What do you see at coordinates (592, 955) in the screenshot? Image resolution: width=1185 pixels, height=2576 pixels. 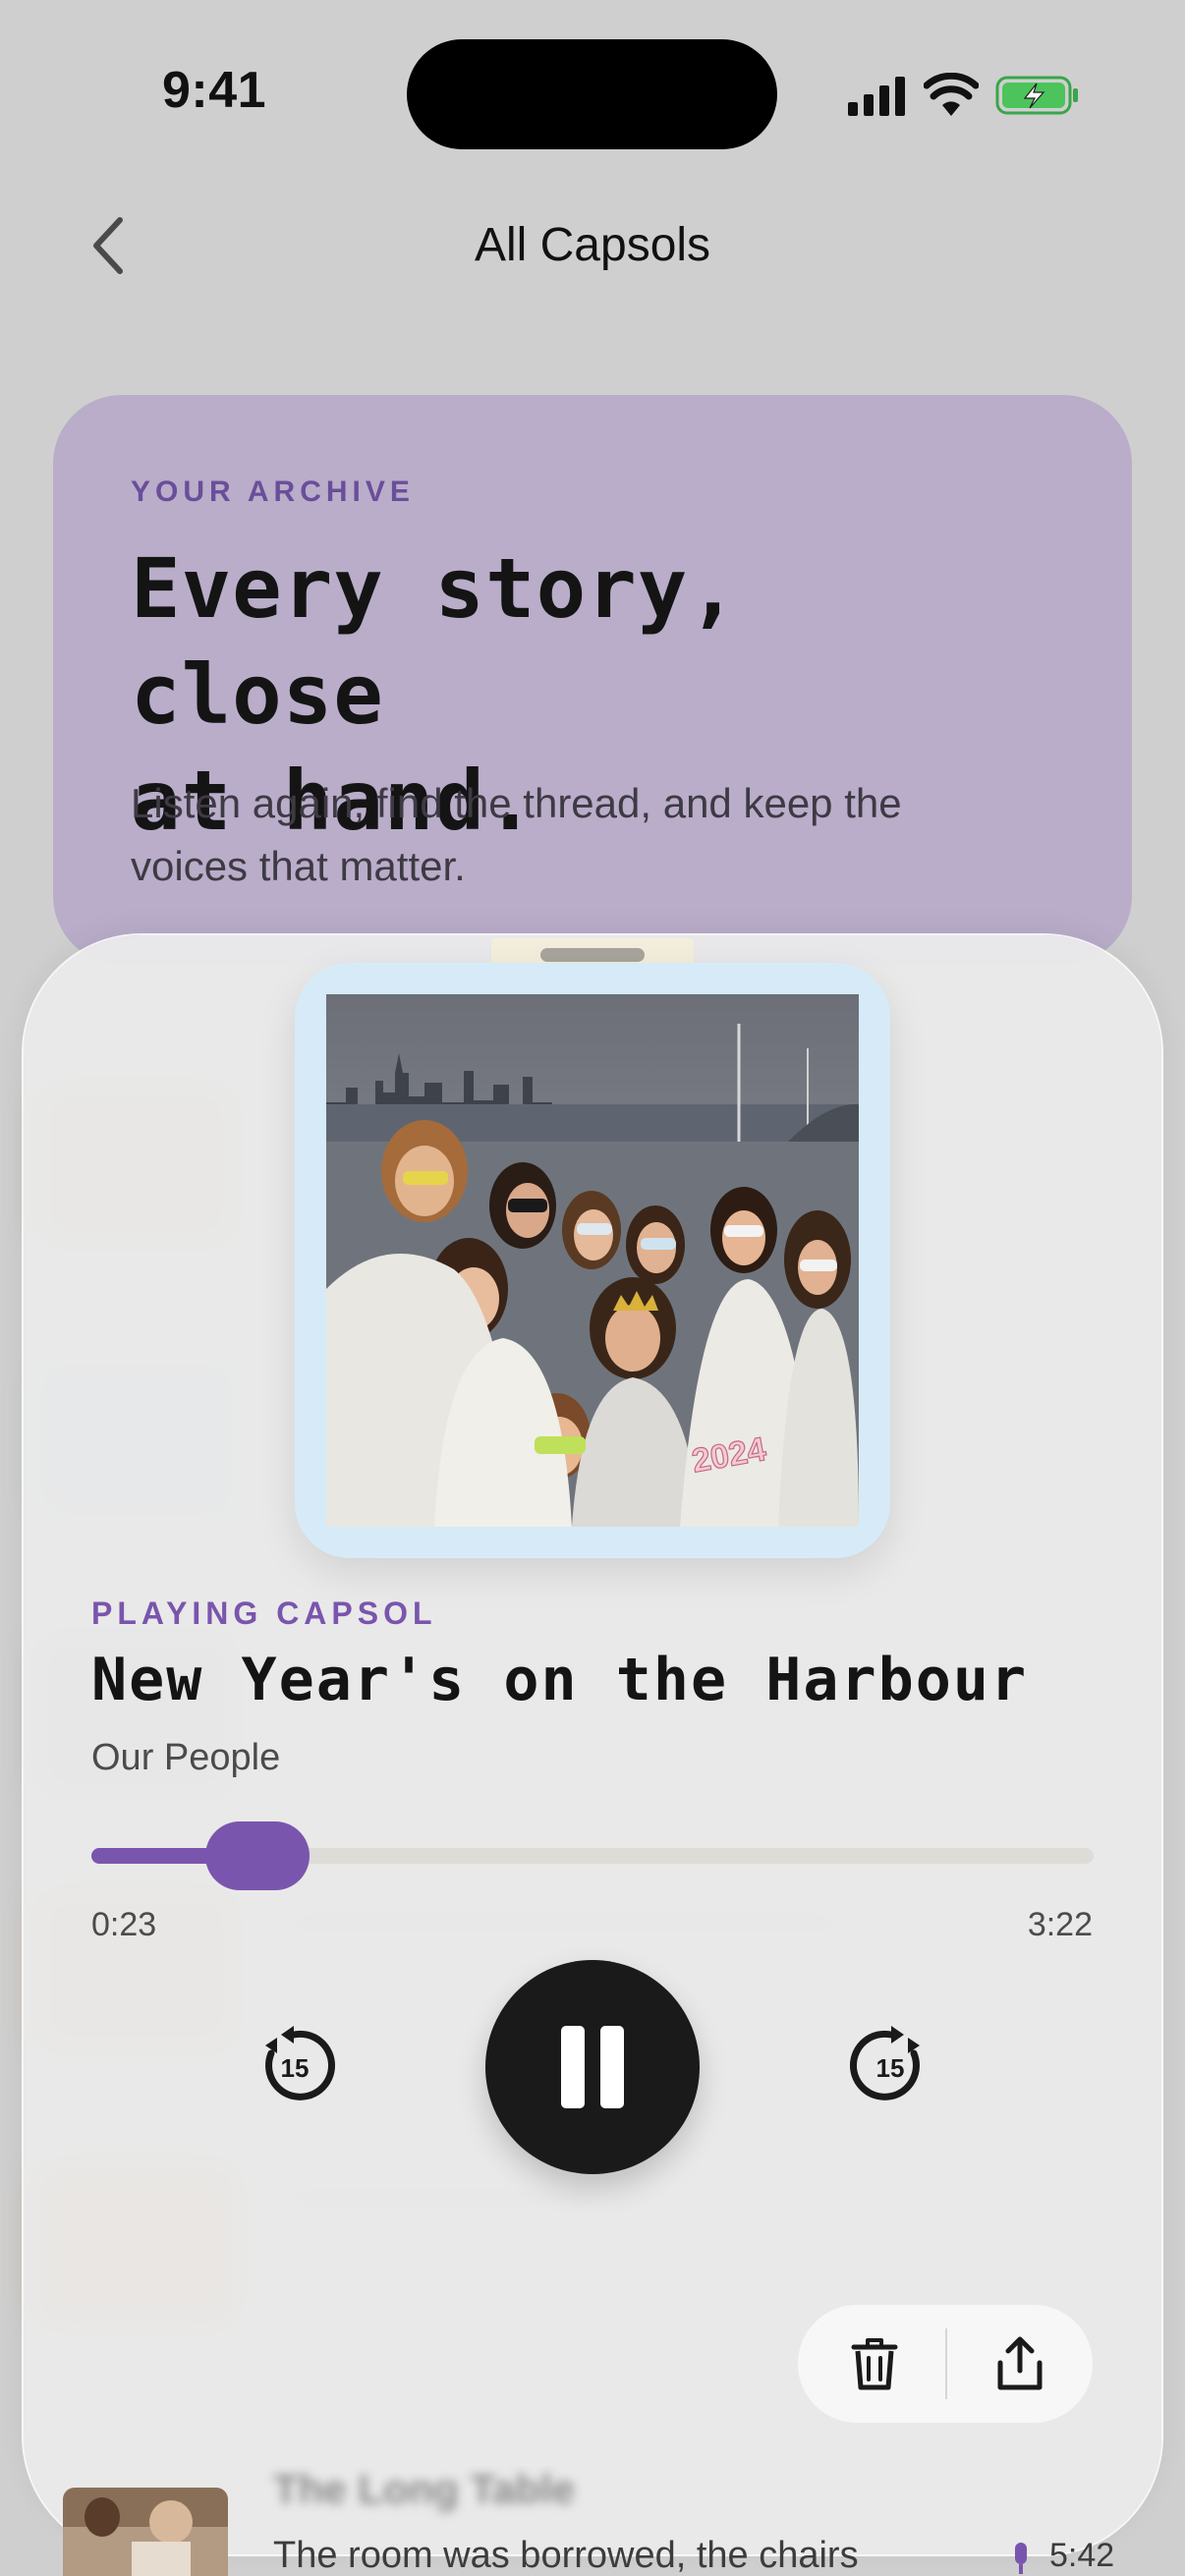 I see `sheet-grabber` at bounding box center [592, 955].